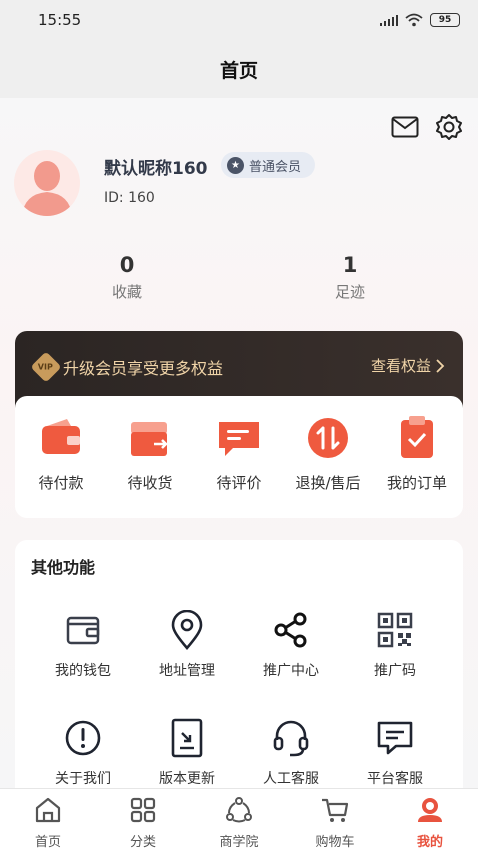 The height and width of the screenshot is (850, 478). What do you see at coordinates (83, 671) in the screenshot?
I see `func-label: 我的钱包` at bounding box center [83, 671].